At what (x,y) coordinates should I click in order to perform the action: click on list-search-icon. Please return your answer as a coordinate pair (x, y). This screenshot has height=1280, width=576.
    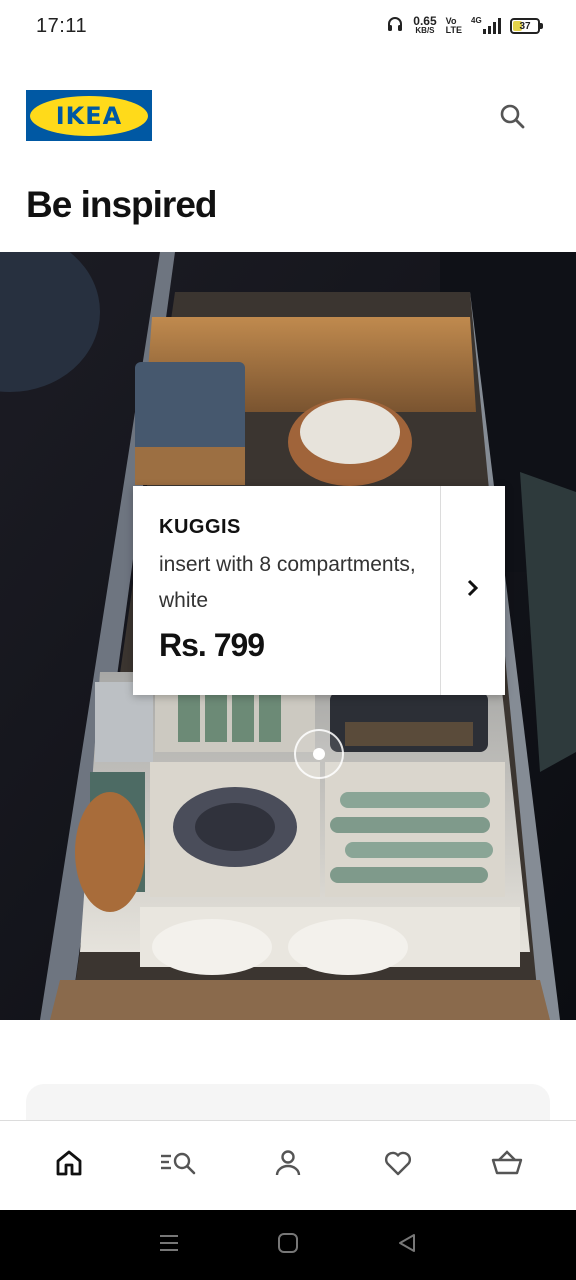
    Looking at the image, I should click on (178, 1165).